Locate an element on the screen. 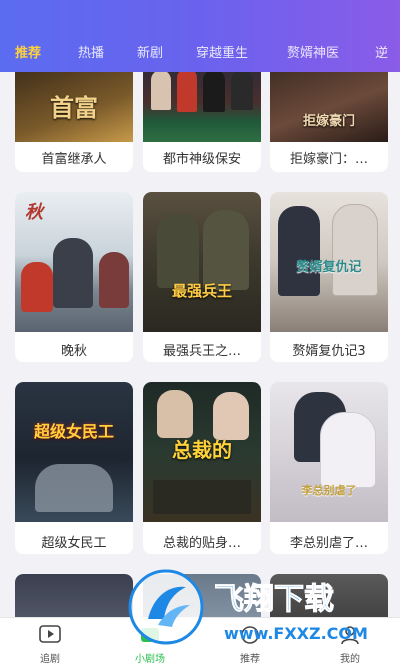 Image resolution: width=400 pixels, height=667 pixels. poster-title: 拒嫁豪门 is located at coordinates (328, 121).